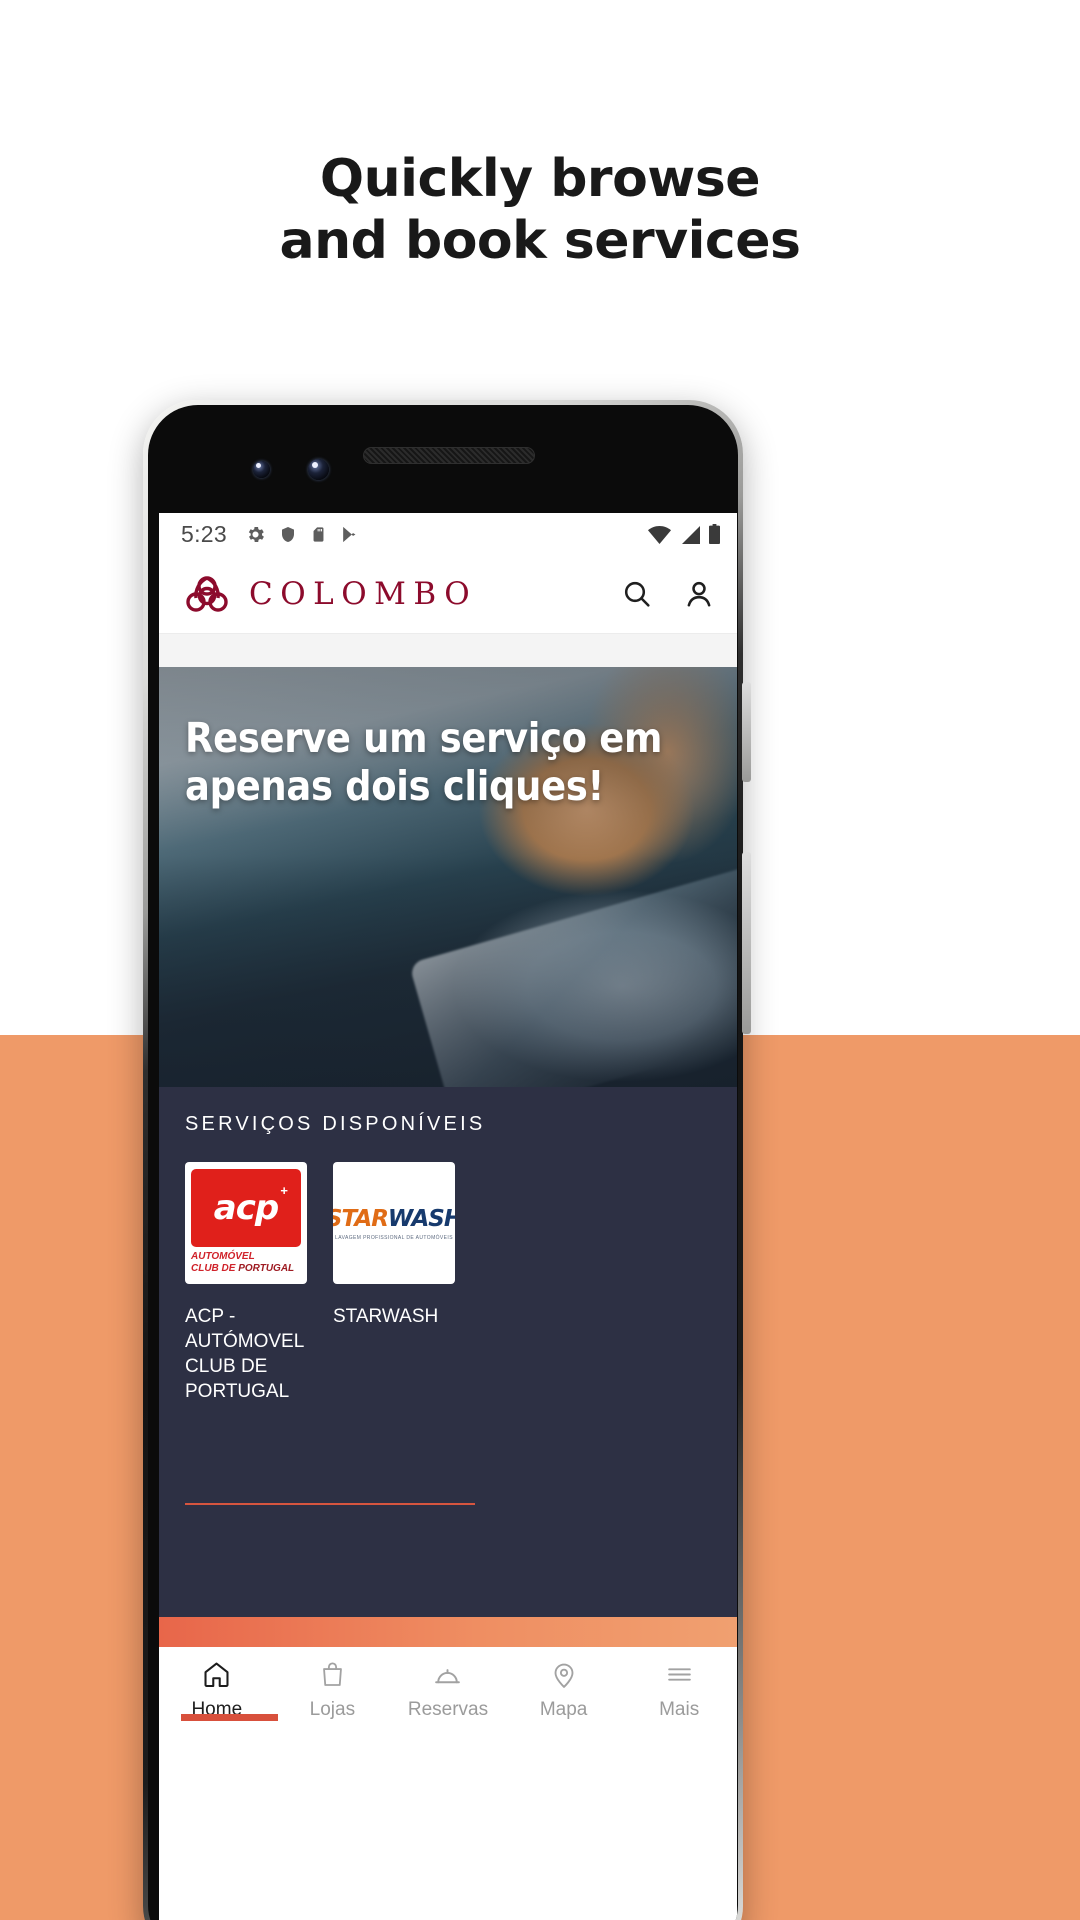  What do you see at coordinates (256, 534) in the screenshot?
I see `gear-icon` at bounding box center [256, 534].